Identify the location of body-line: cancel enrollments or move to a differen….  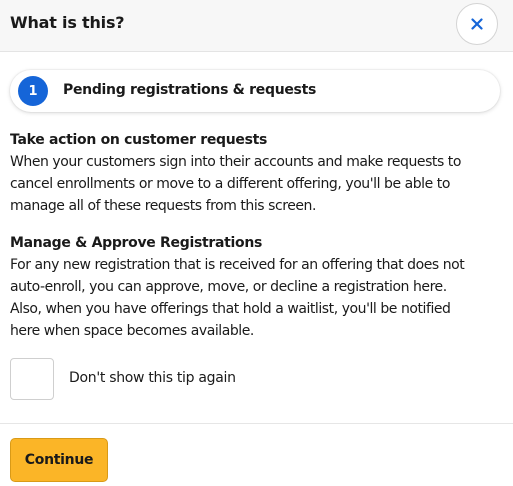
(230, 184).